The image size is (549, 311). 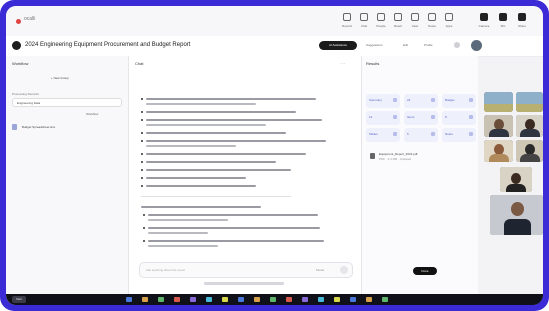 I want to click on record-icon: Record, so click(x=347, y=22).